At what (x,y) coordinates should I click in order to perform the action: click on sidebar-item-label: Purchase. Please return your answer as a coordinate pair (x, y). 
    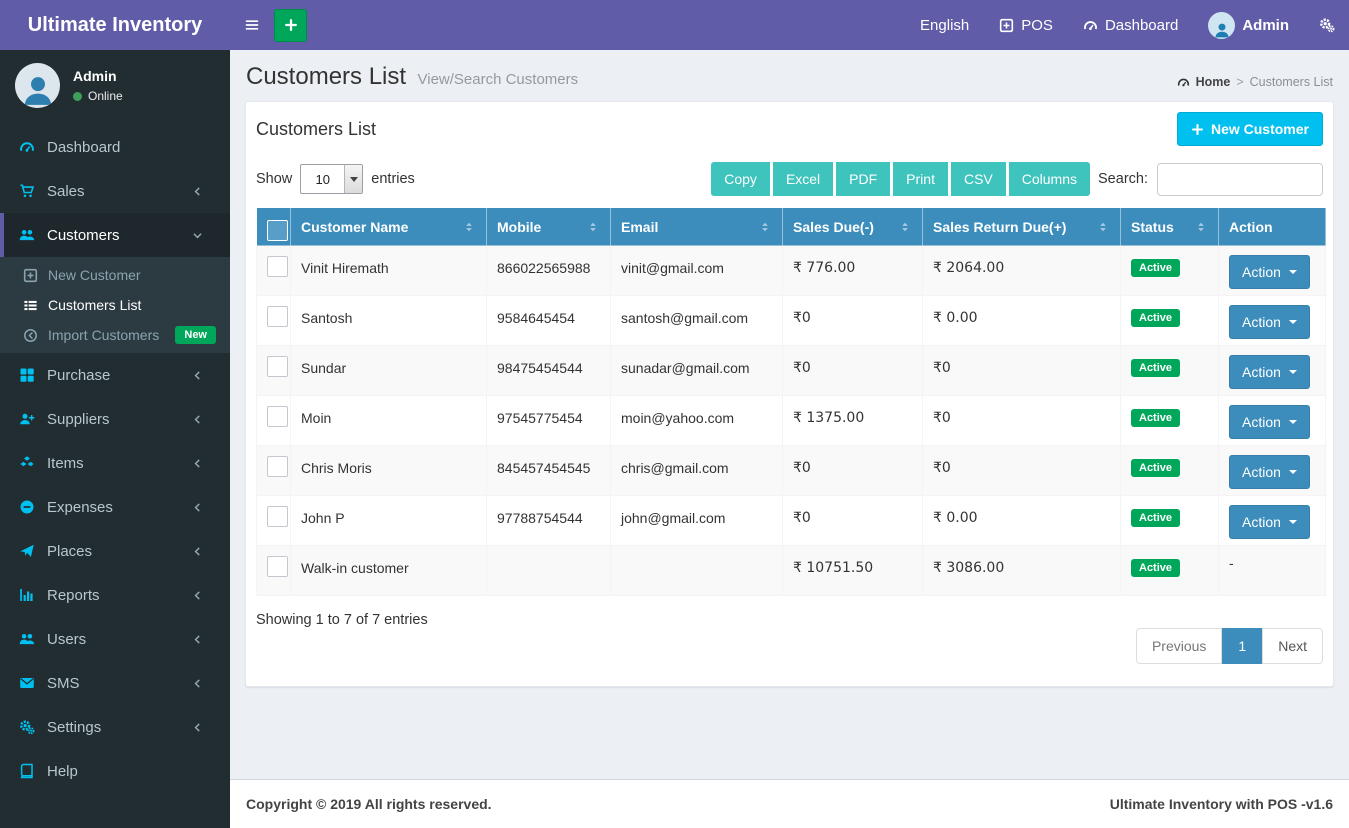
    Looking at the image, I should click on (79, 375).